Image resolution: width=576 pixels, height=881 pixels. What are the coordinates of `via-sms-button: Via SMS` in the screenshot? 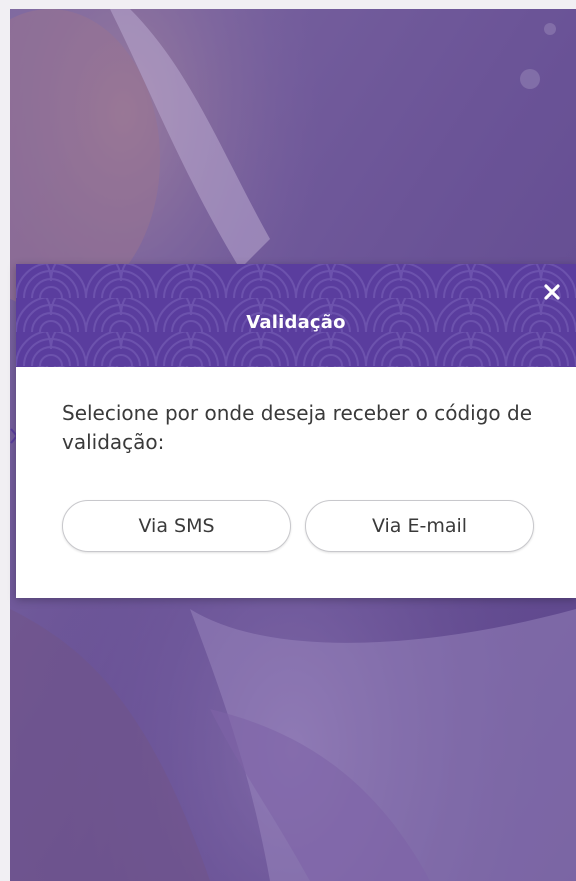 It's located at (176, 526).